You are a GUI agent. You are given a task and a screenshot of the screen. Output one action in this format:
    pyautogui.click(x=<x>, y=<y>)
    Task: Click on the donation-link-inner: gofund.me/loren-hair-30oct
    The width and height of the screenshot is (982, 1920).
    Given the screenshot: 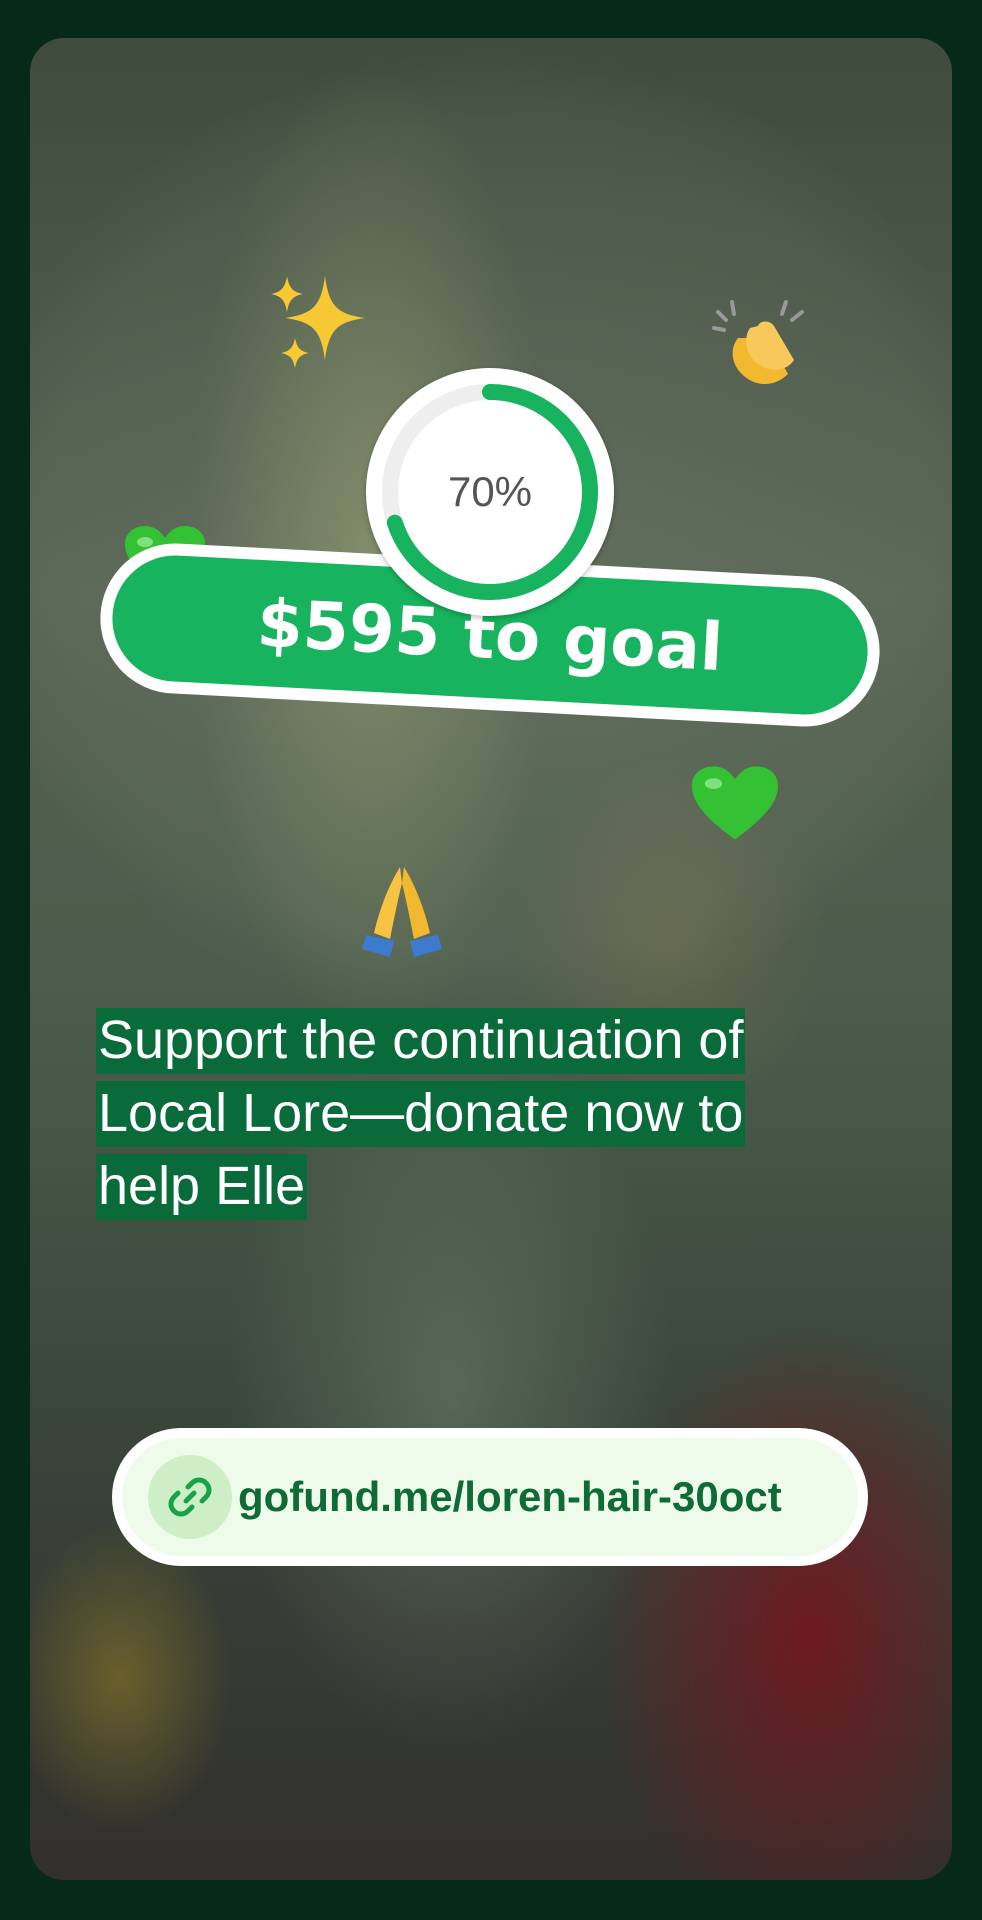 What is the action you would take?
    pyautogui.click(x=490, y=1497)
    